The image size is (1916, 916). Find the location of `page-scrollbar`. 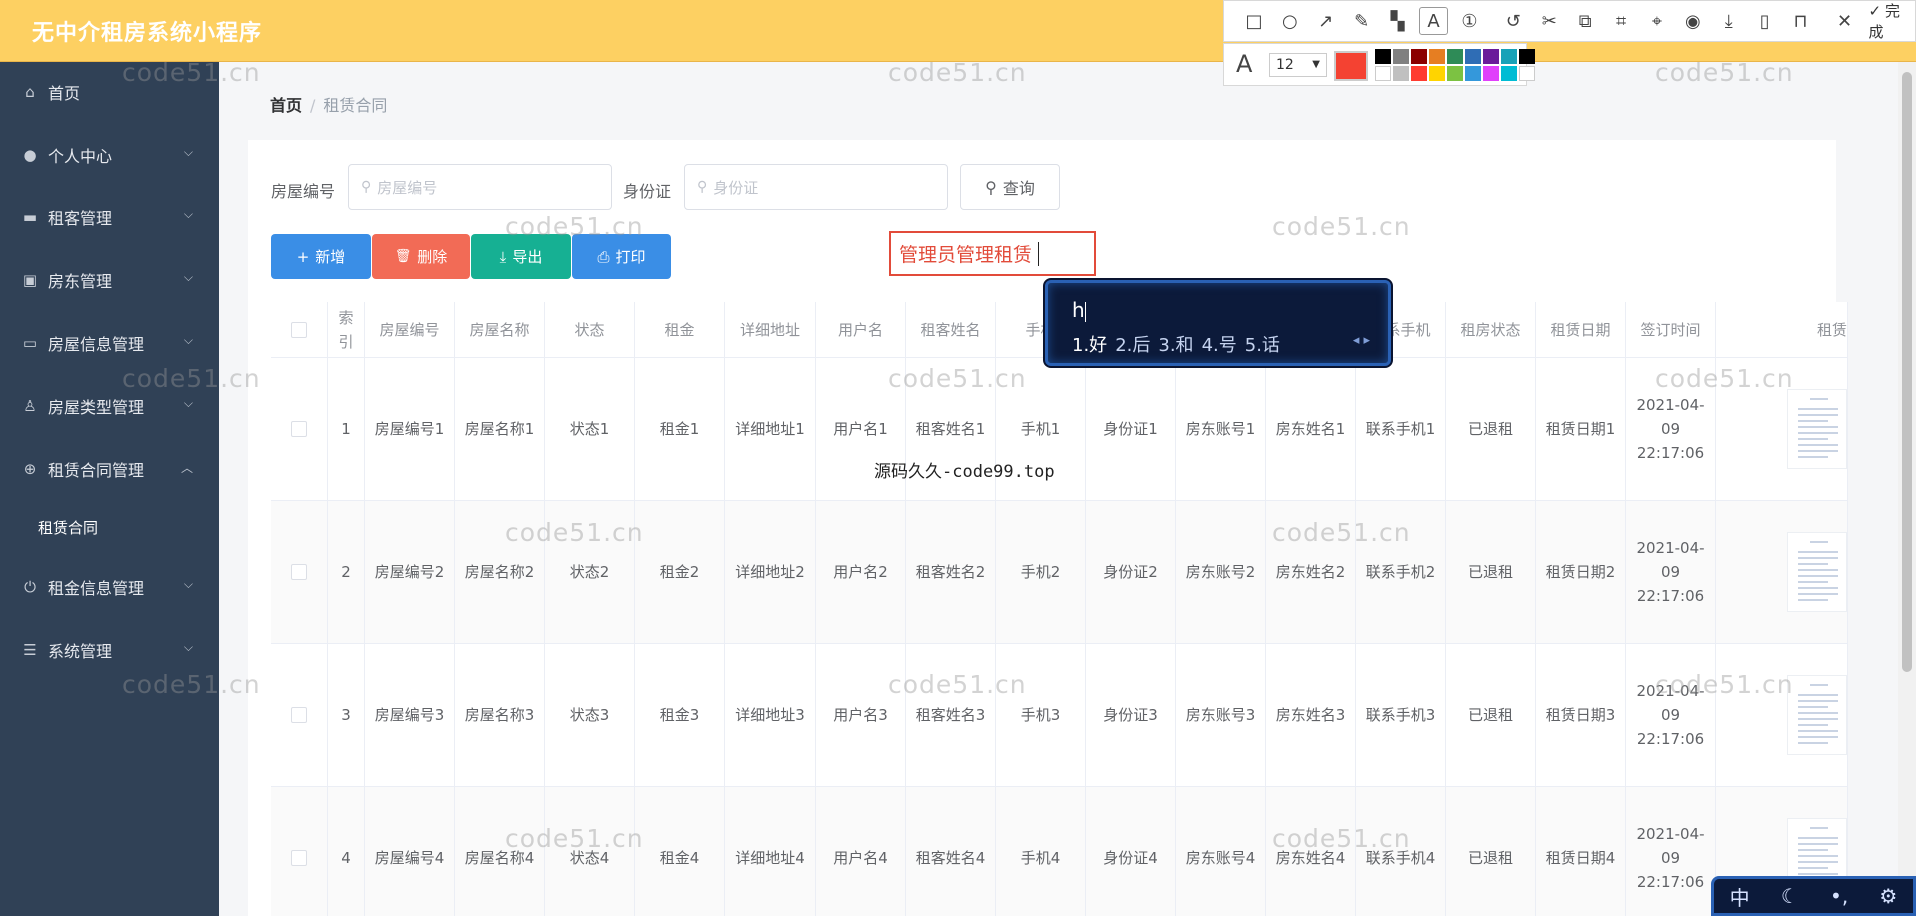

page-scrollbar is located at coordinates (1907, 489).